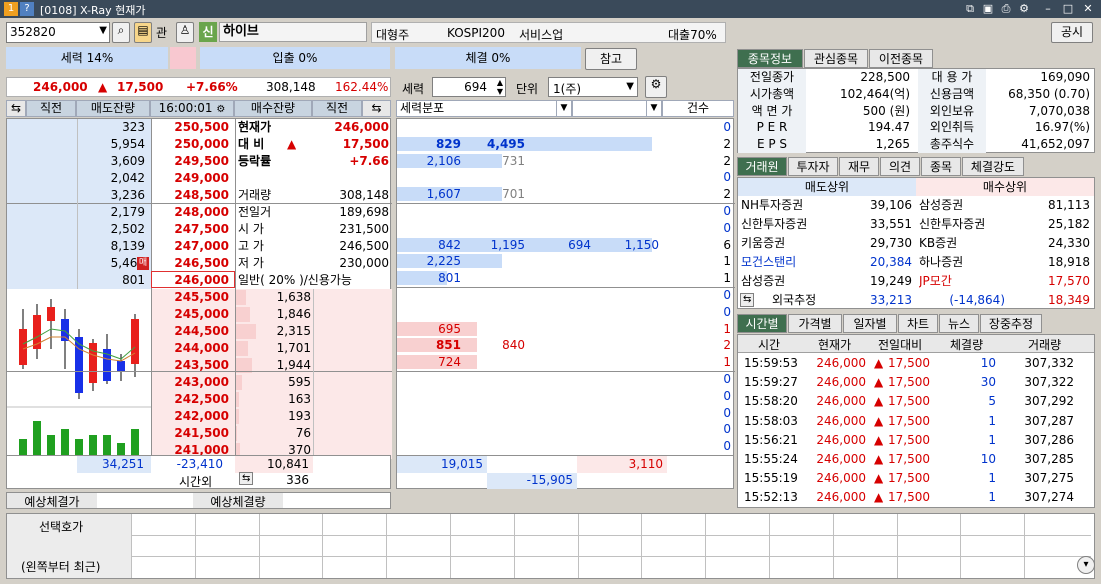  Describe the element at coordinates (501, 413) in the screenshot. I see `dist-value-b` at that location.